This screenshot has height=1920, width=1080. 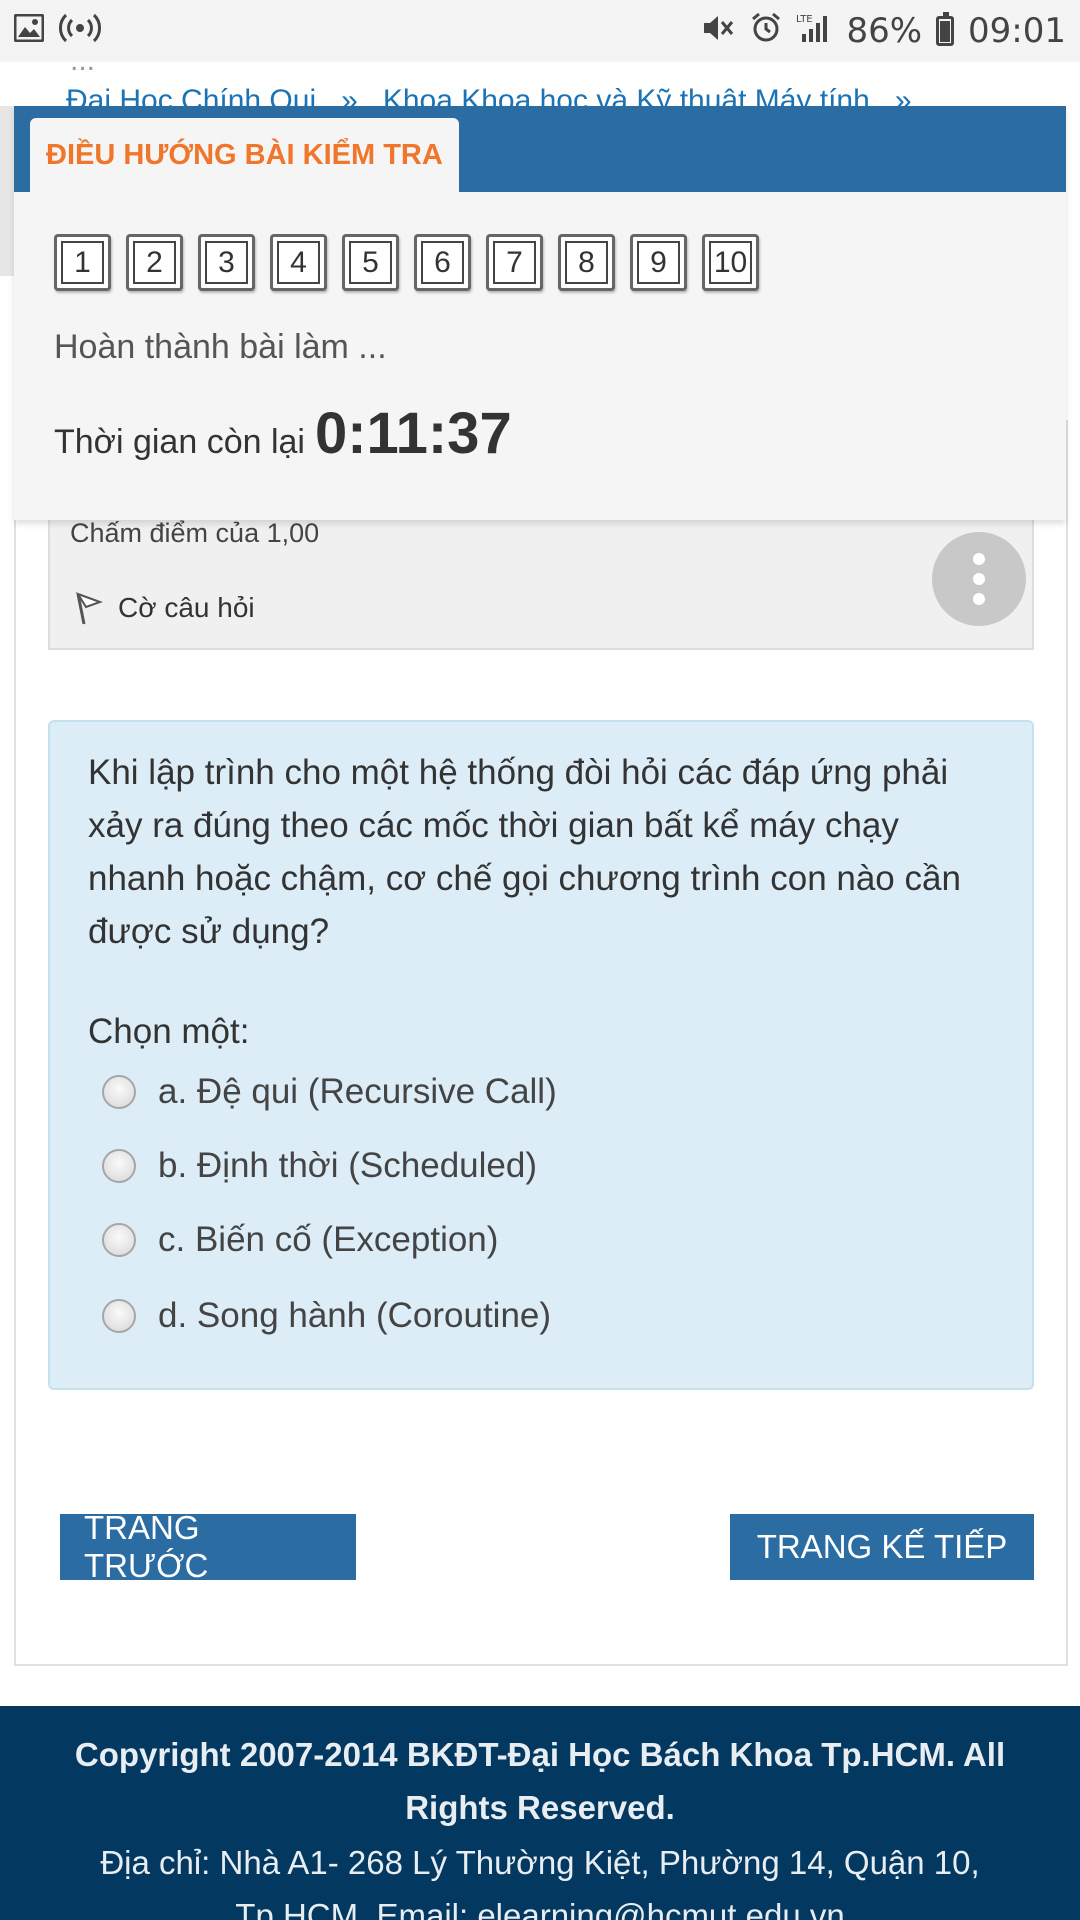 What do you see at coordinates (7, 191) in the screenshot?
I see `page-edge` at bounding box center [7, 191].